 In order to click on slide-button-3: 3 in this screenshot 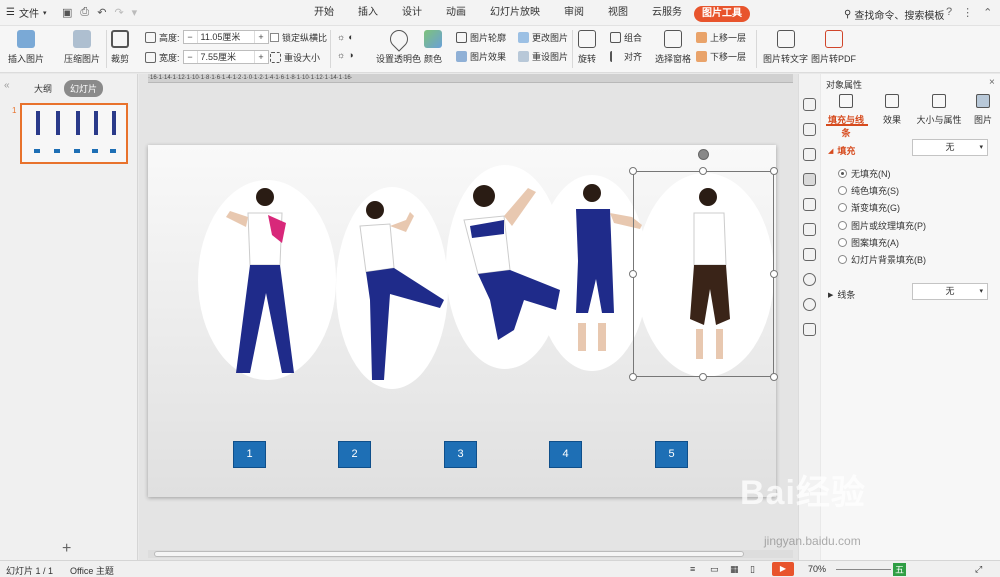, I will do `click(460, 454)`.